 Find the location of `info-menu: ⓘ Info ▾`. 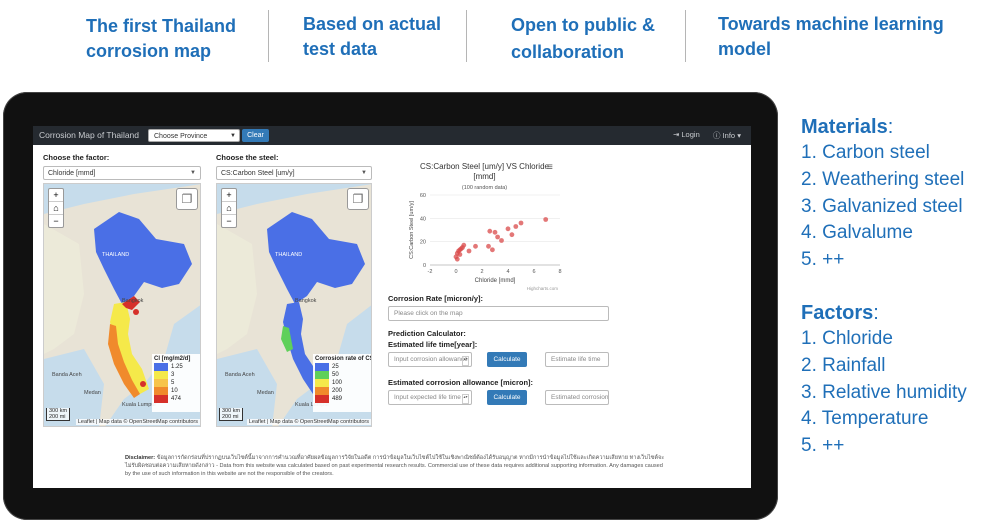

info-menu: ⓘ Info ▾ is located at coordinates (727, 135).